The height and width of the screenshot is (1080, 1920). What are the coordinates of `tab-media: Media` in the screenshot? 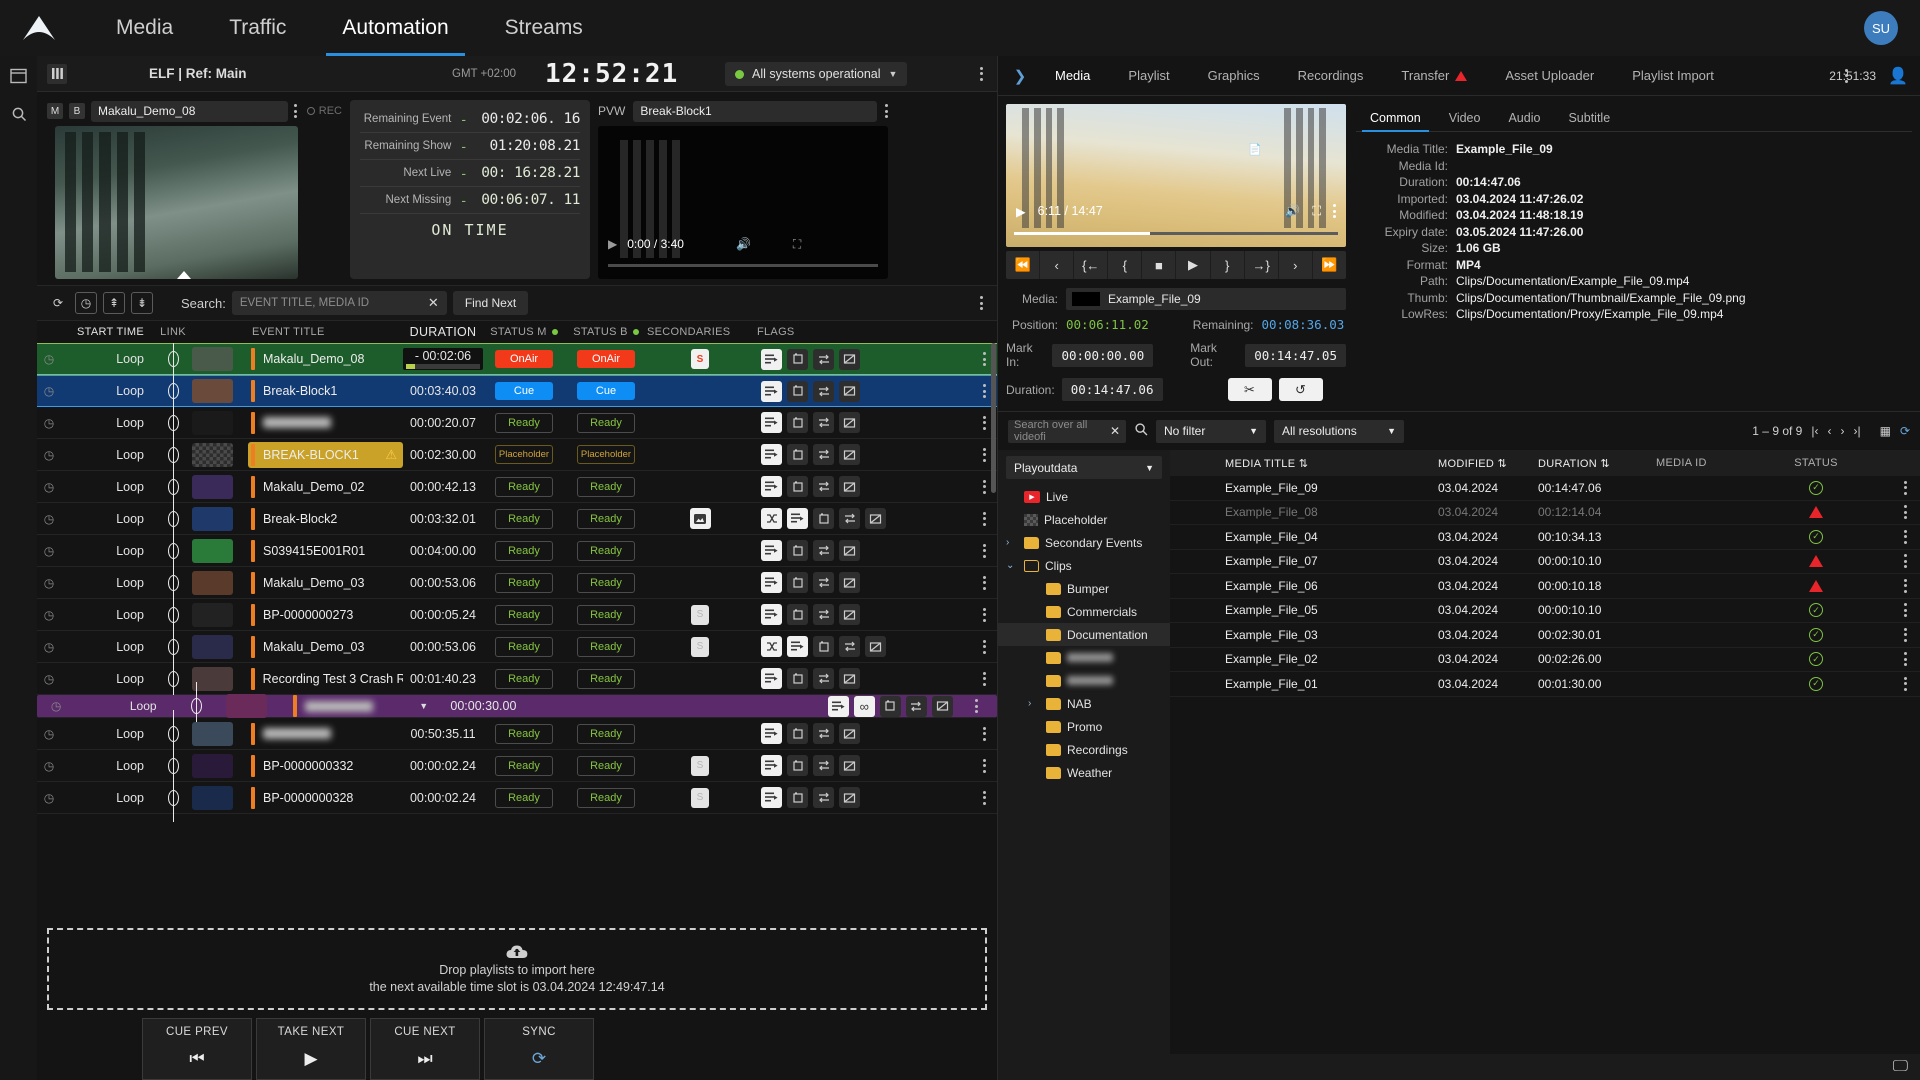 It's located at (1072, 76).